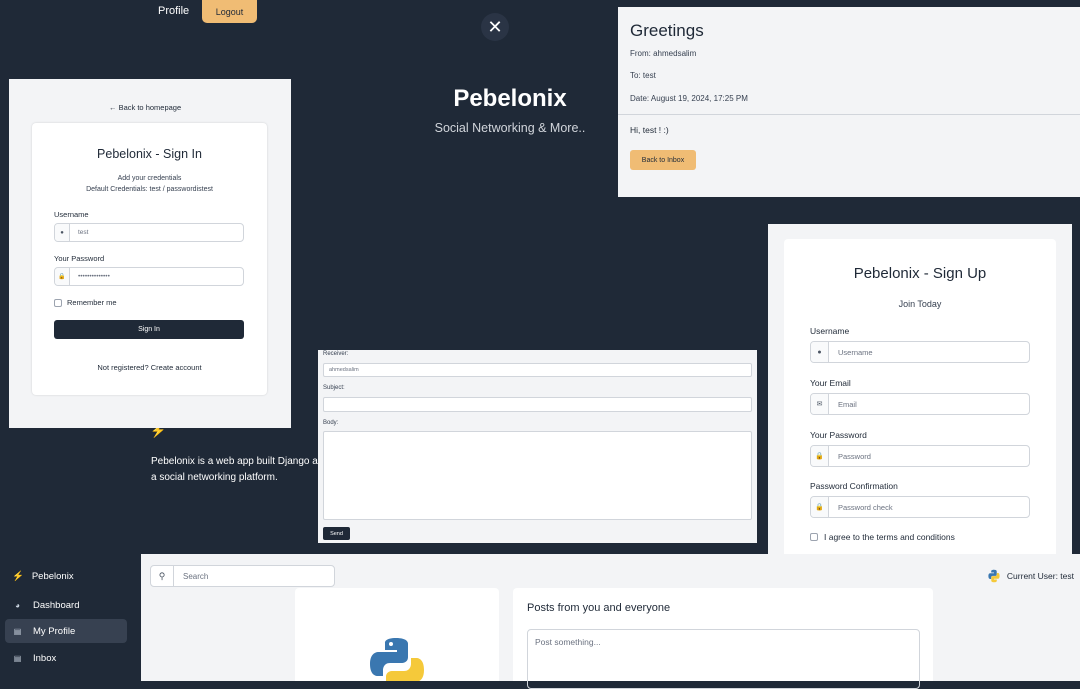 The image size is (1080, 689). I want to click on pie-chart-icon: ◕, so click(17, 605).